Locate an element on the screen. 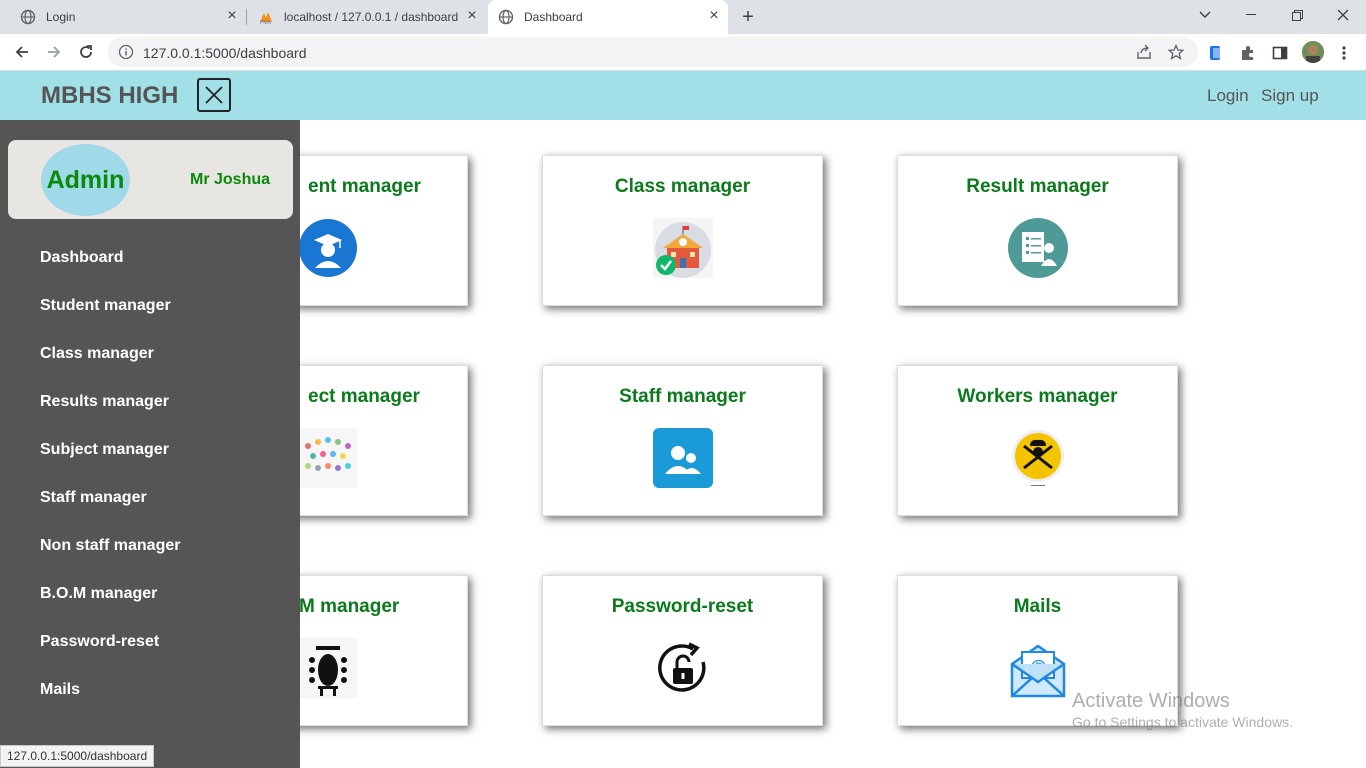 This screenshot has height=768, width=1366. card-result-manager: Result manager is located at coordinates (1037, 230).